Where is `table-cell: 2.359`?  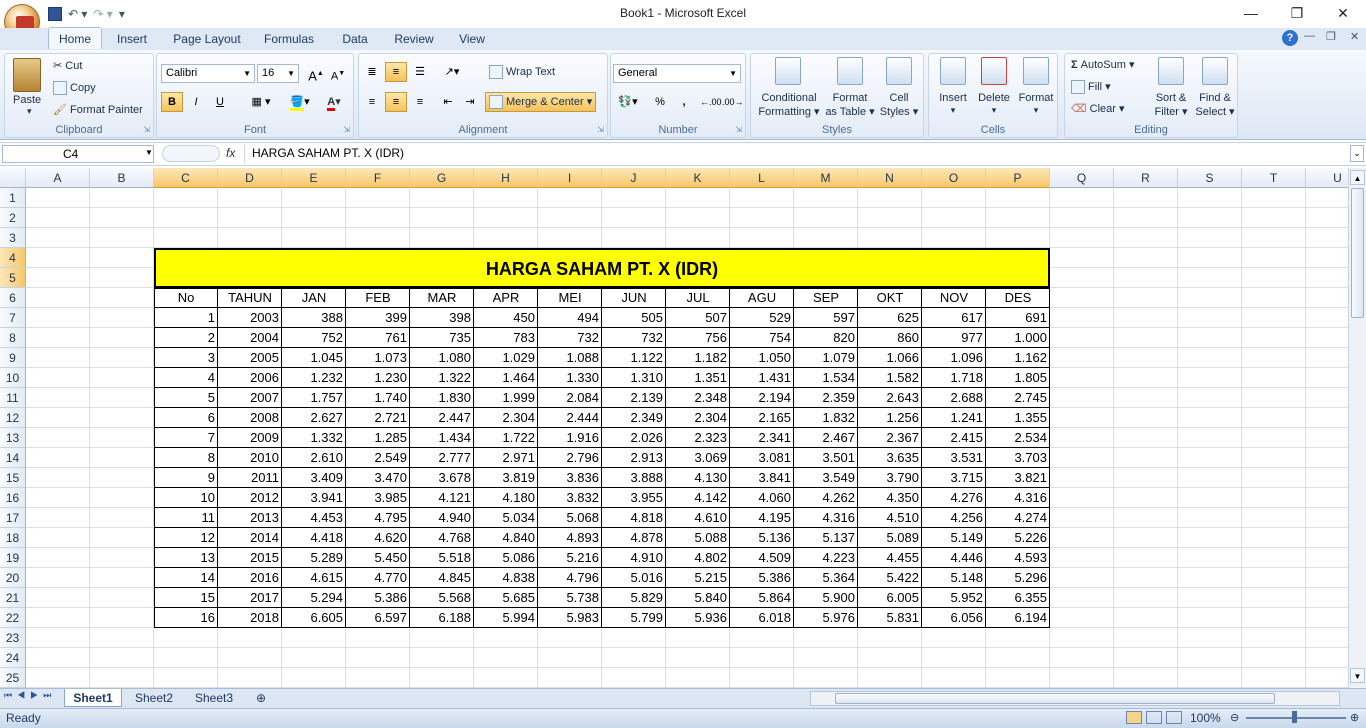
table-cell: 2.359 is located at coordinates (825, 398).